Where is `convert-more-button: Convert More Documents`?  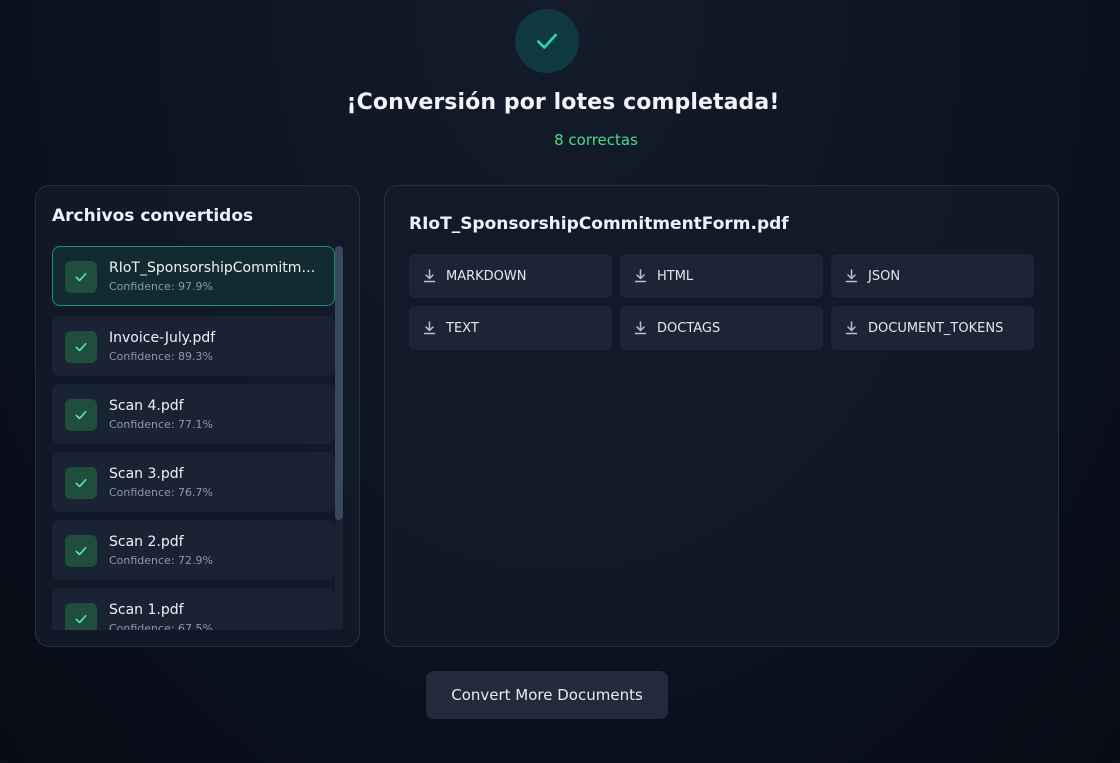
convert-more-button: Convert More Documents is located at coordinates (547, 695).